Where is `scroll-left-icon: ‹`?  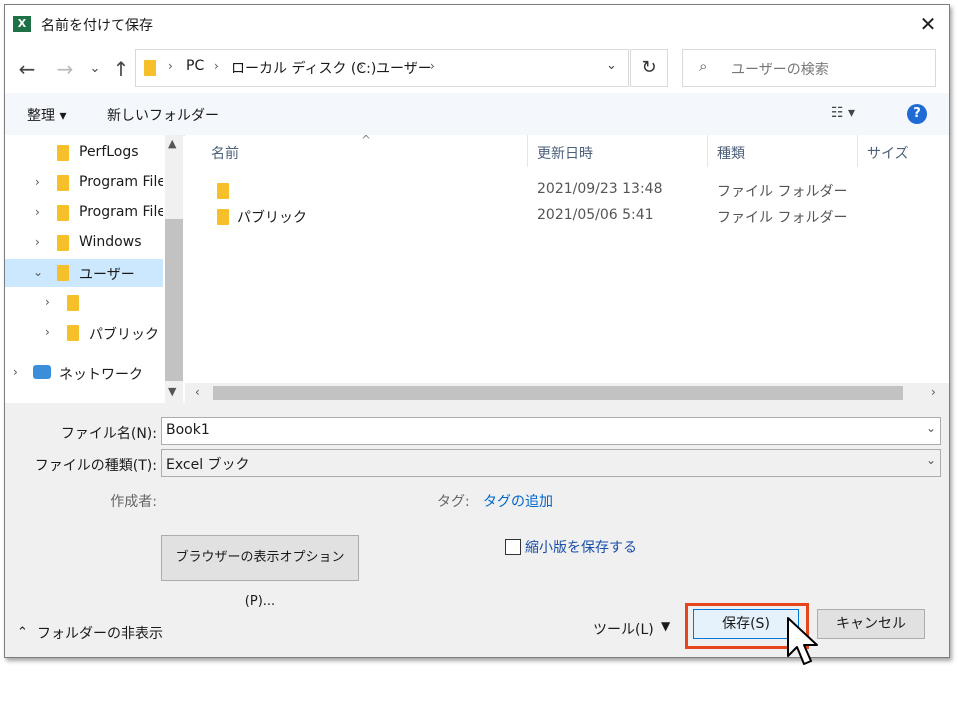 scroll-left-icon: ‹ is located at coordinates (197, 392).